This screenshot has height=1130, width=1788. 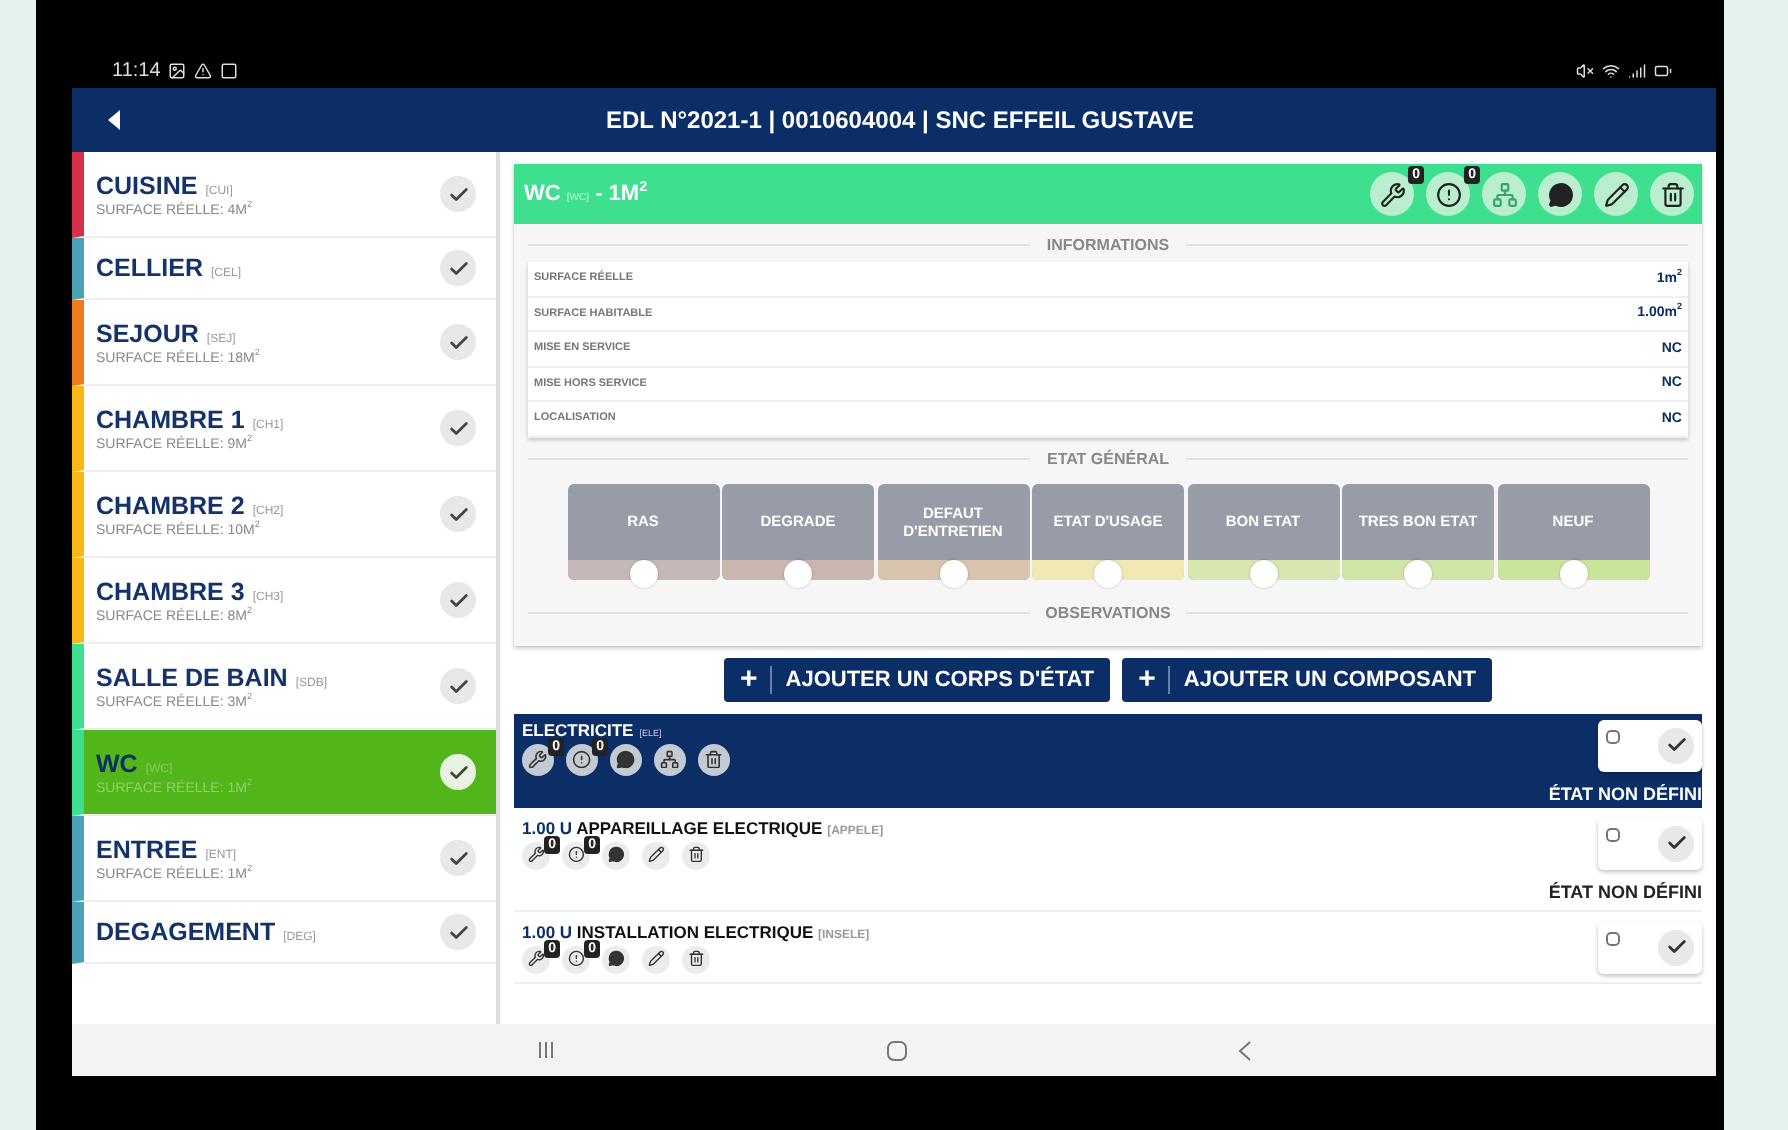 What do you see at coordinates (177, 70) in the screenshot?
I see `image-icon` at bounding box center [177, 70].